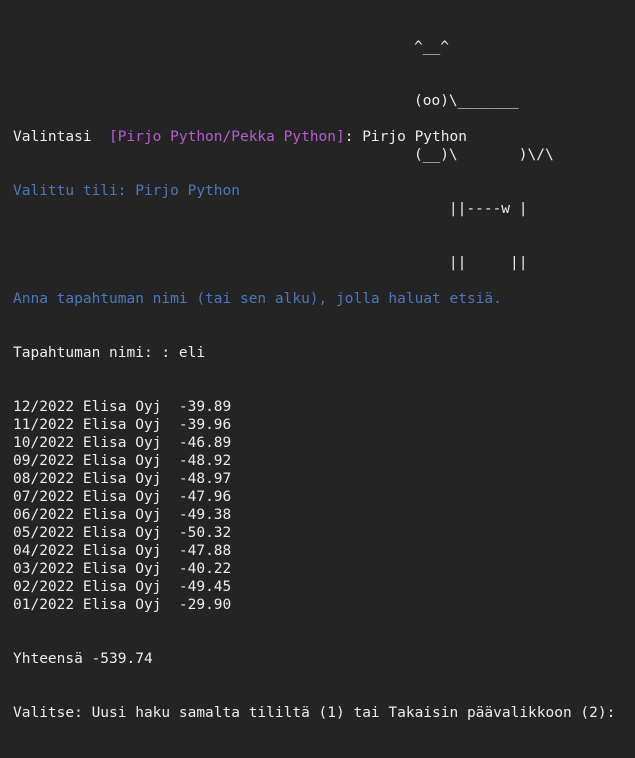  What do you see at coordinates (44, 479) in the screenshot?
I see `result-month: 08/2022` at bounding box center [44, 479].